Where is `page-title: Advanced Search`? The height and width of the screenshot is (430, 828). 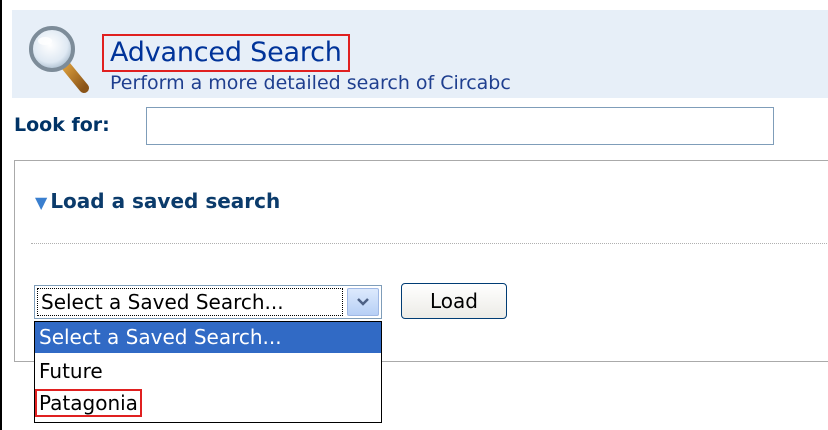 page-title: Advanced Search is located at coordinates (226, 52).